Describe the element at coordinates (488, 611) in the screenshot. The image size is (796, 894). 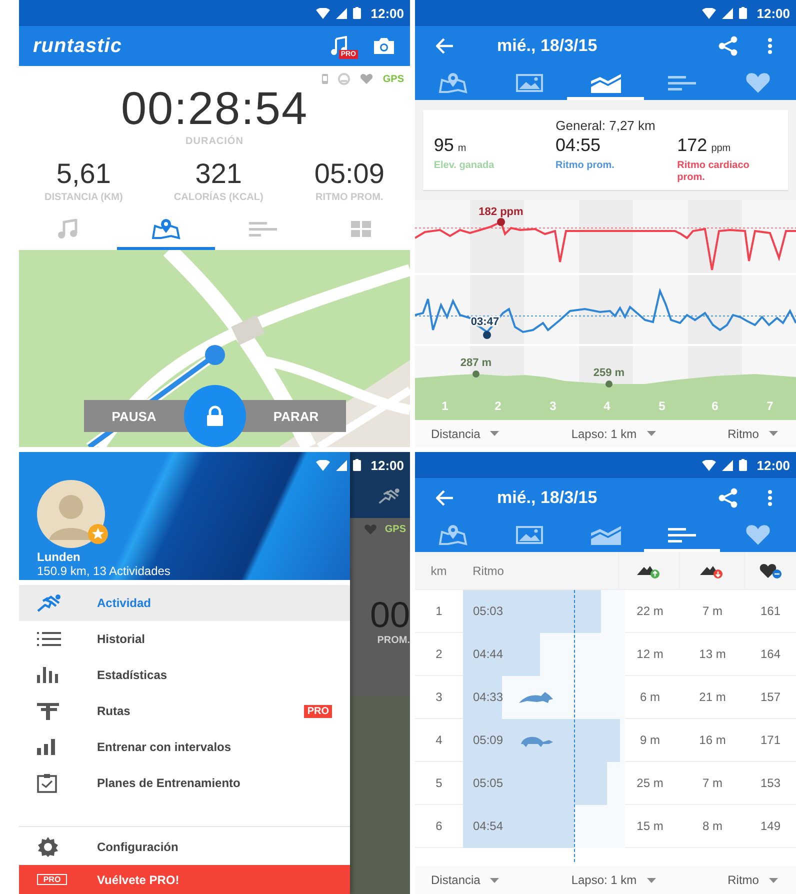
I see `table-cell: 05:03` at that location.